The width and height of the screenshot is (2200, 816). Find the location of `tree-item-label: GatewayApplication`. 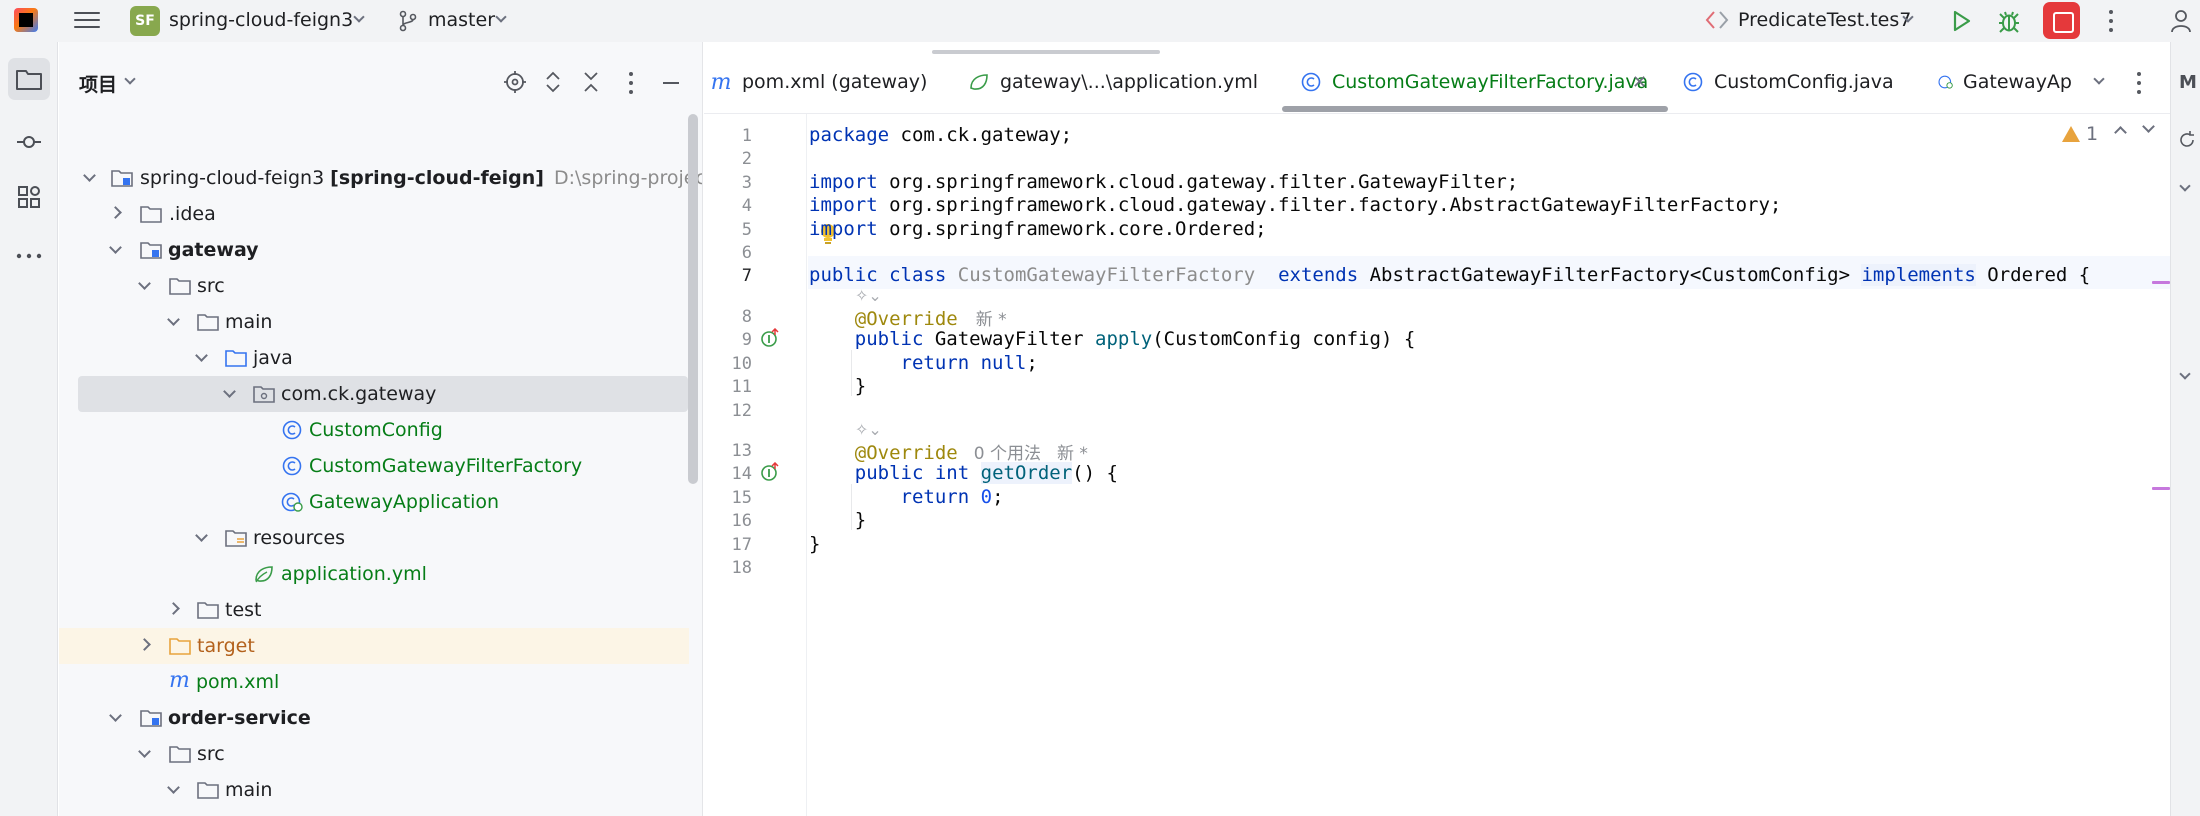

tree-item-label: GatewayApplication is located at coordinates (404, 502).